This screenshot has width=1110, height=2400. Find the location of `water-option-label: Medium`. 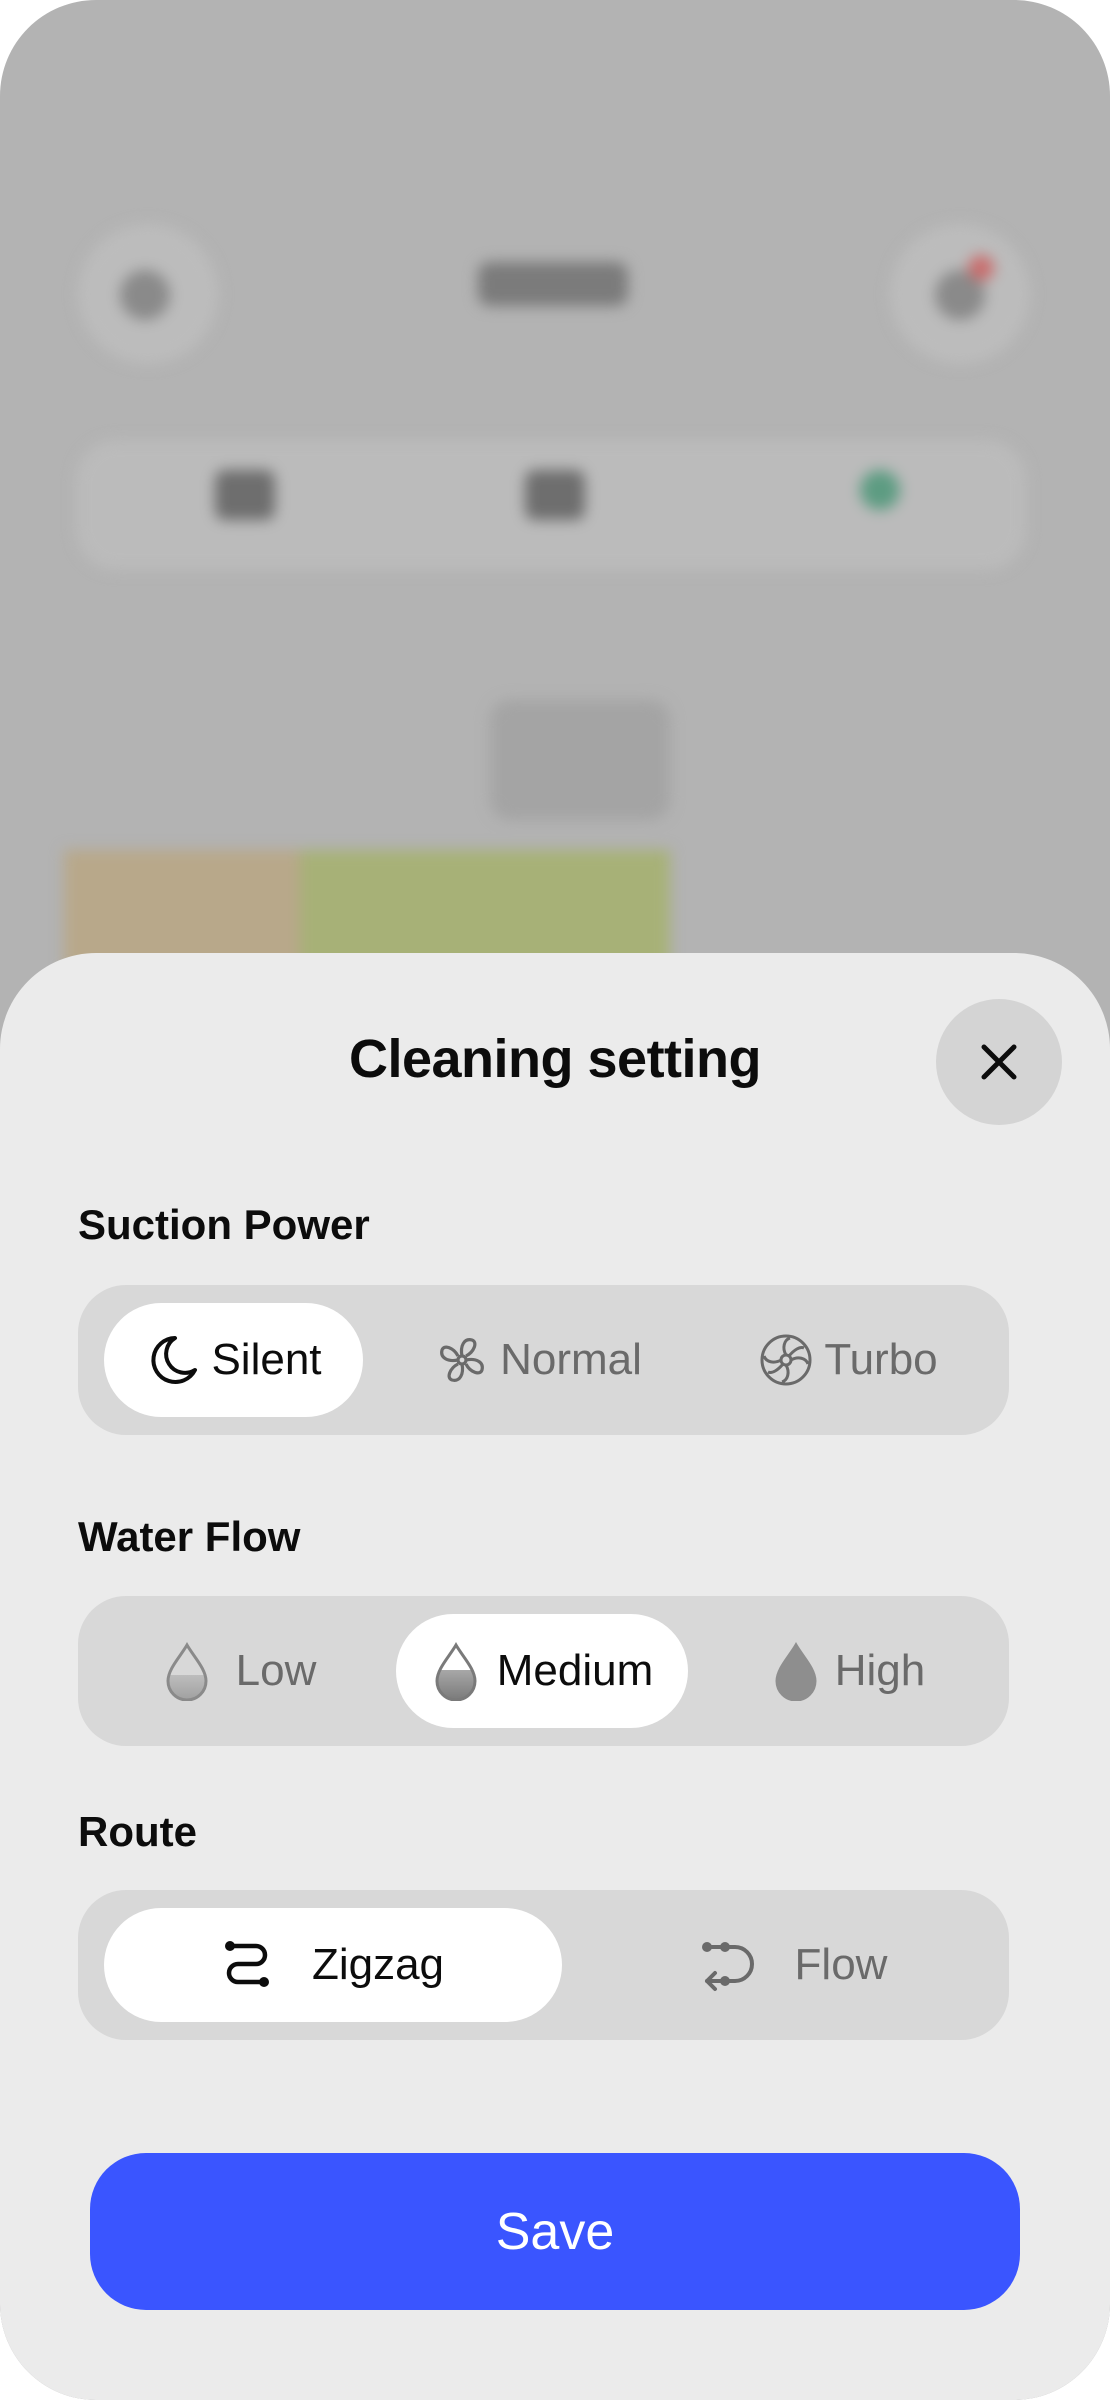

water-option-label: Medium is located at coordinates (575, 1670).